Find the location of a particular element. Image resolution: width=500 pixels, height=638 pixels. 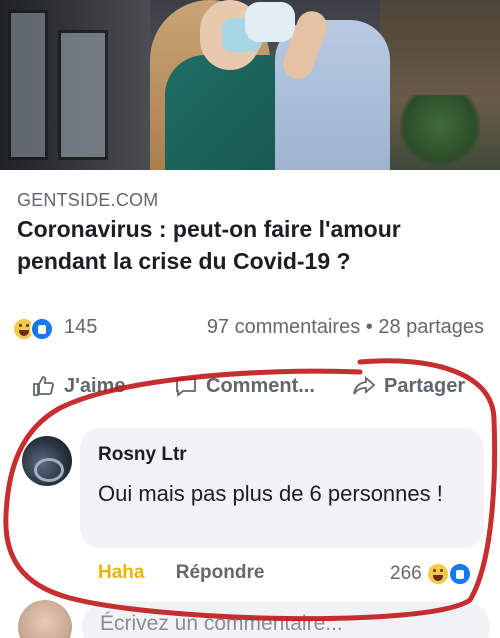

article-source: GENTSIDE.COM is located at coordinates (88, 200).